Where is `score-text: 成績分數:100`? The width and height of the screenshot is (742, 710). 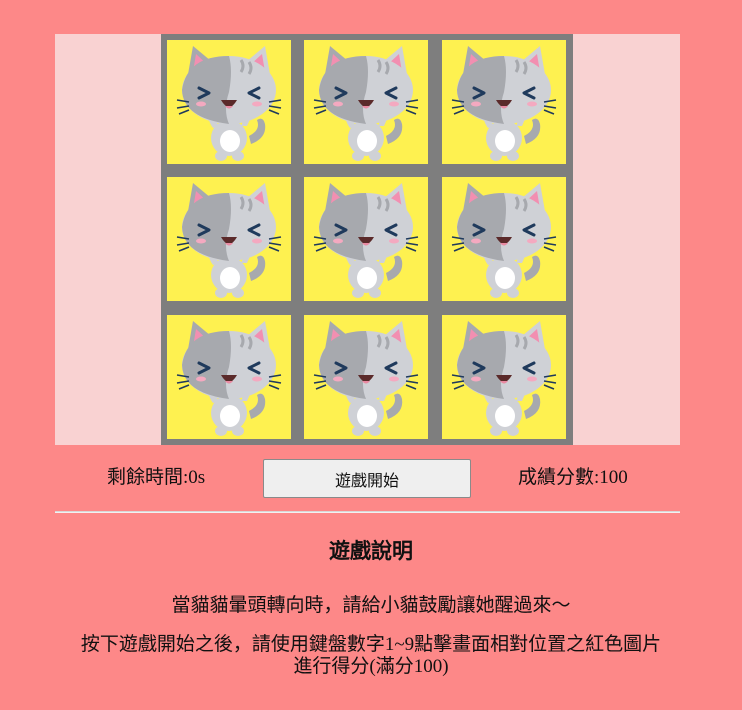 score-text: 成績分數:100 is located at coordinates (573, 477).